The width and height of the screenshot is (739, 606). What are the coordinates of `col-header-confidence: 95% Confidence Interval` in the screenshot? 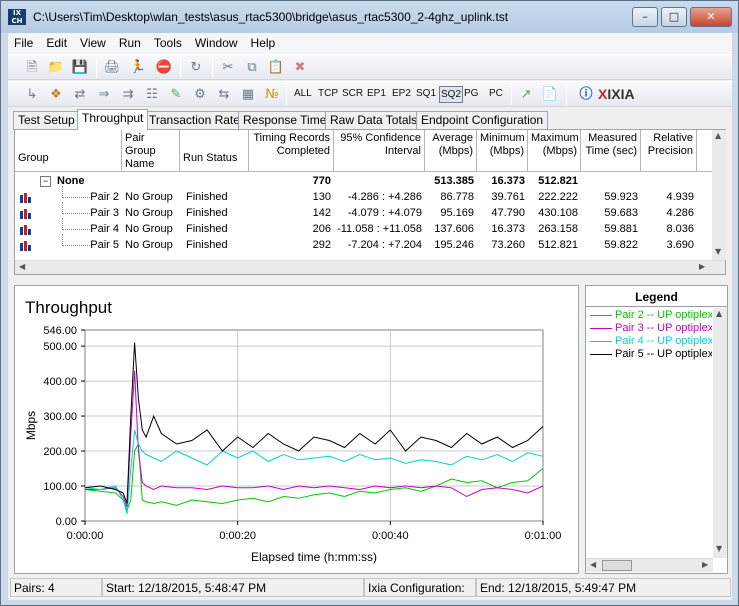 It's located at (379, 151).